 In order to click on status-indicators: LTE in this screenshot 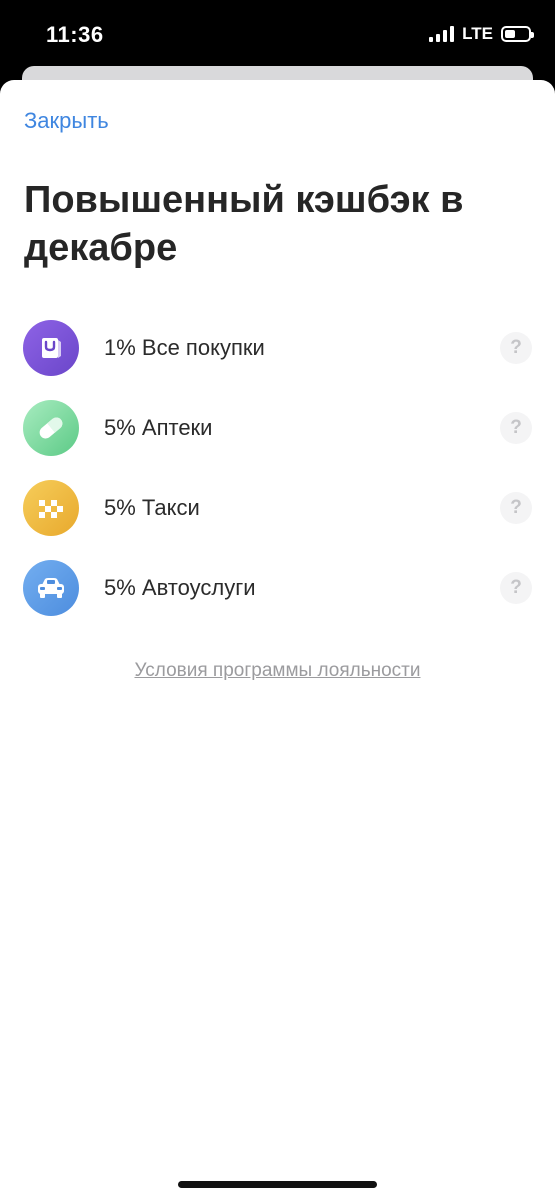, I will do `click(481, 34)`.